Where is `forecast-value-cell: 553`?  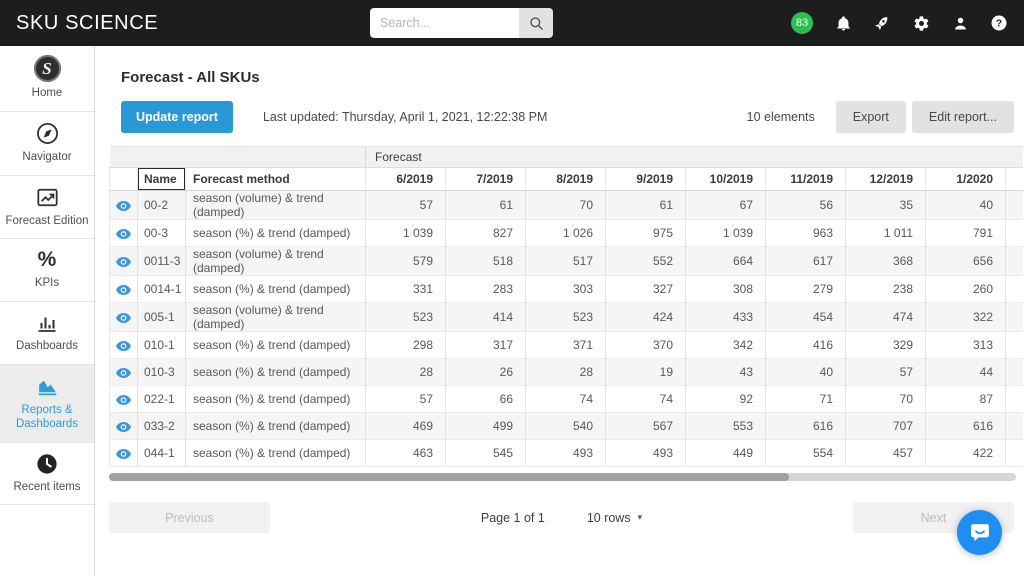 forecast-value-cell: 553 is located at coordinates (725, 426).